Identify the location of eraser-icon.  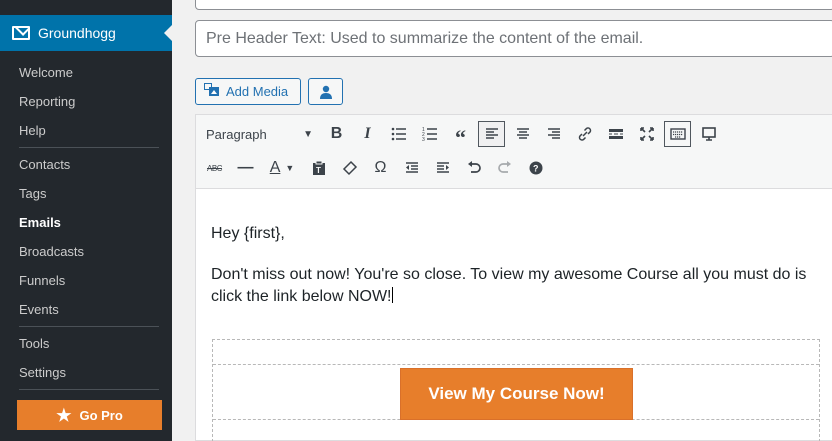
(349, 168).